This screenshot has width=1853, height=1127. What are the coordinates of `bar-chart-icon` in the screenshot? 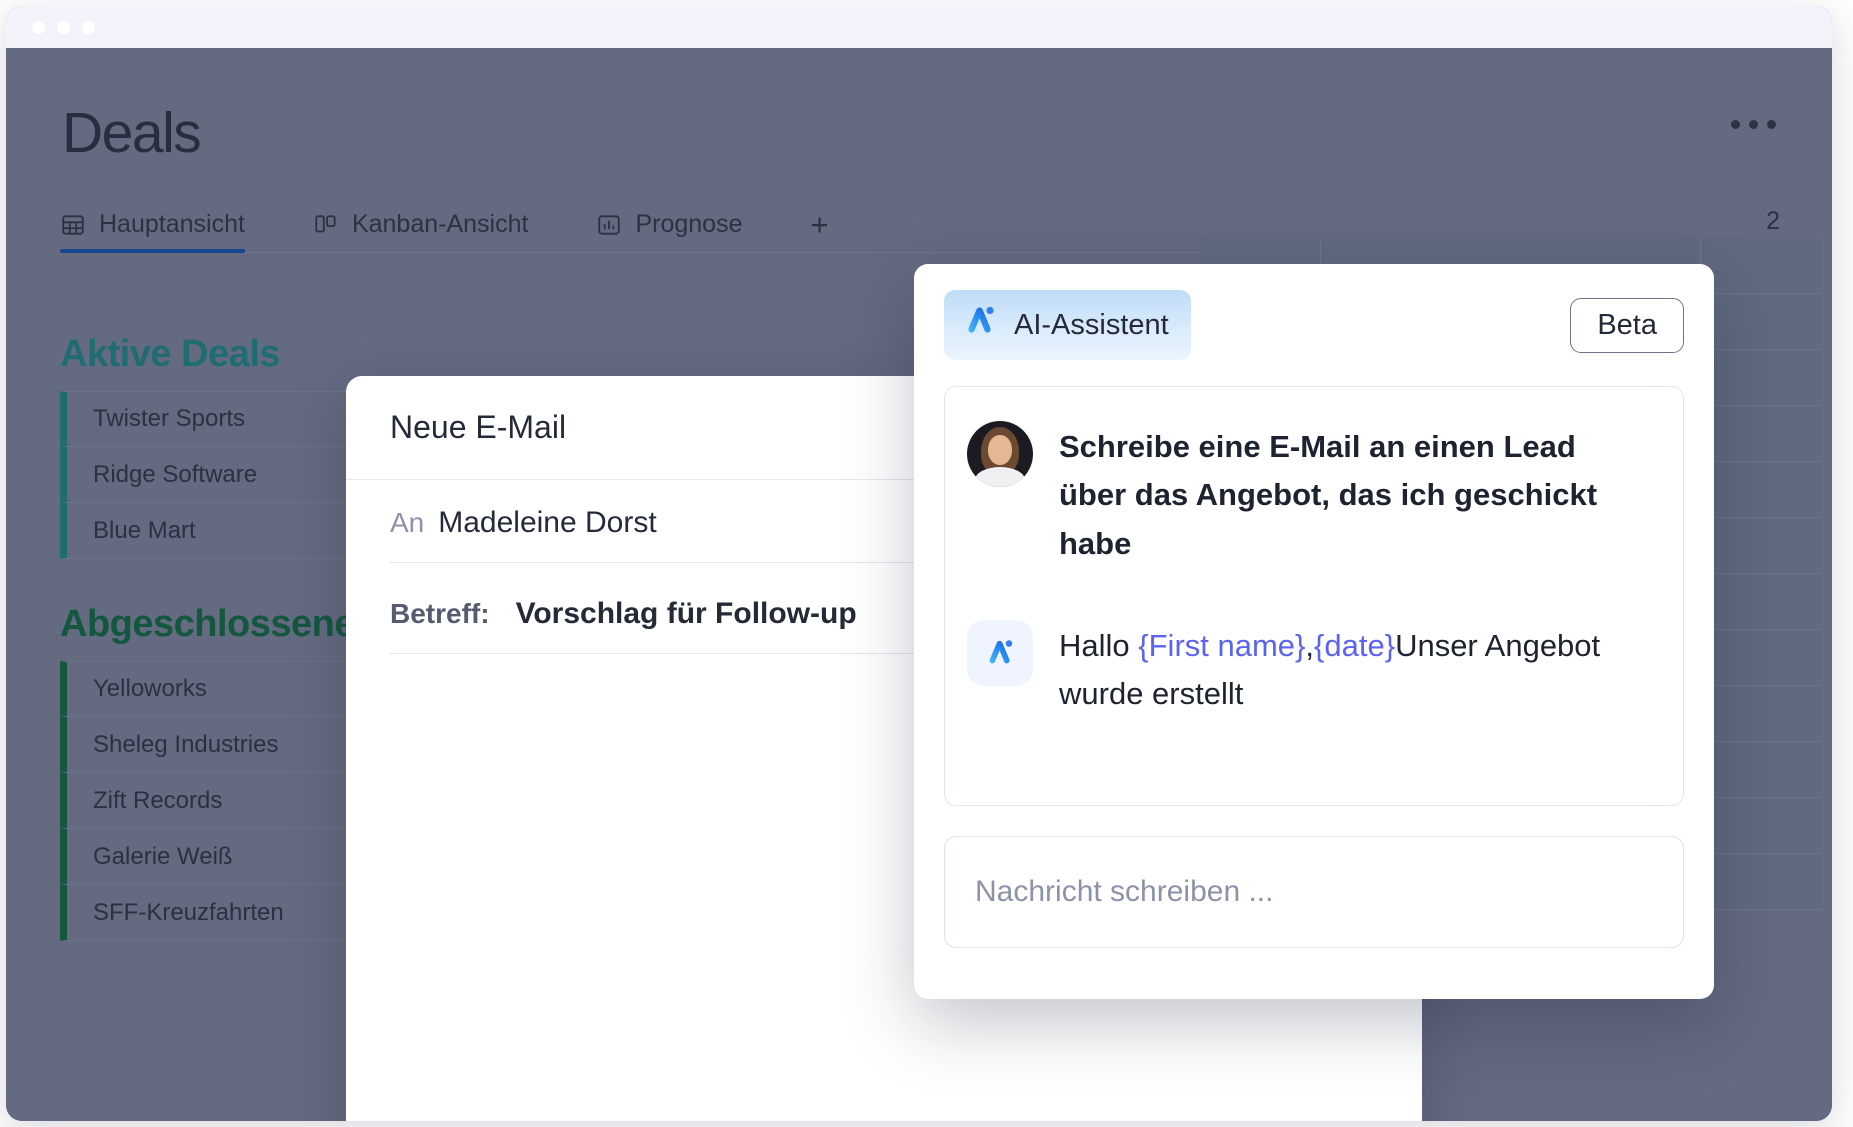 It's located at (609, 225).